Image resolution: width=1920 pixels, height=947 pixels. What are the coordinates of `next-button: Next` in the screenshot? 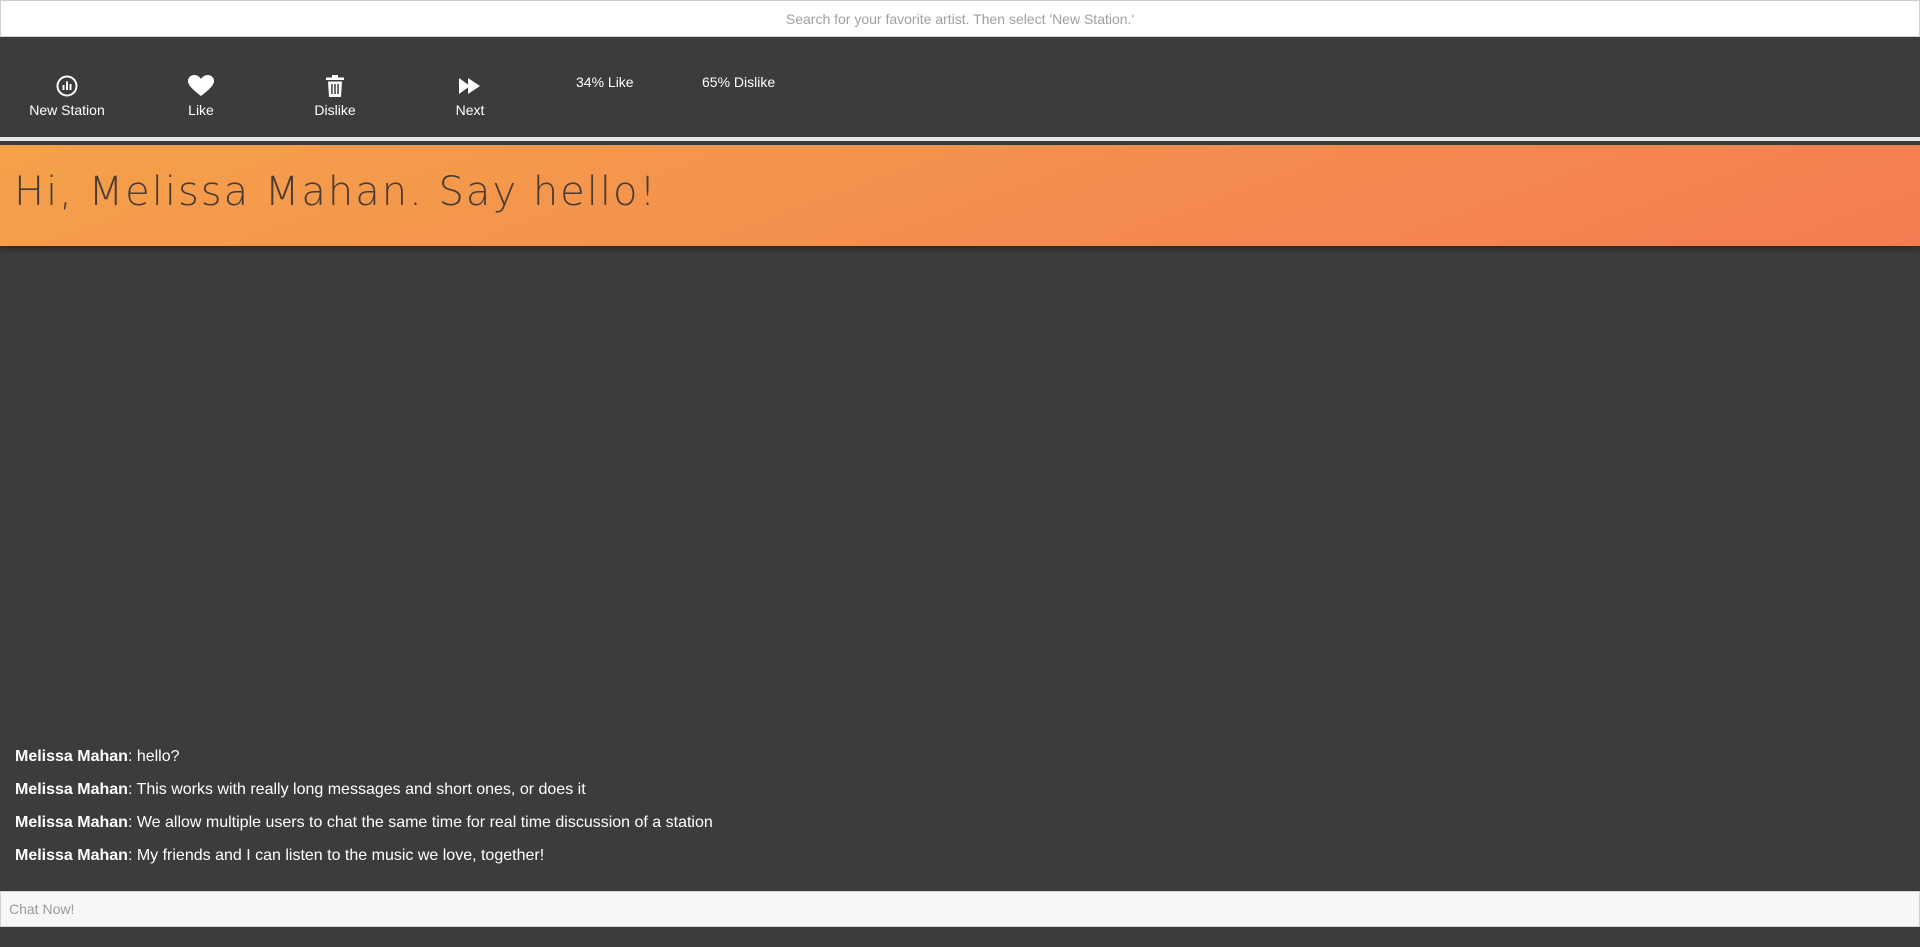 It's located at (470, 95).